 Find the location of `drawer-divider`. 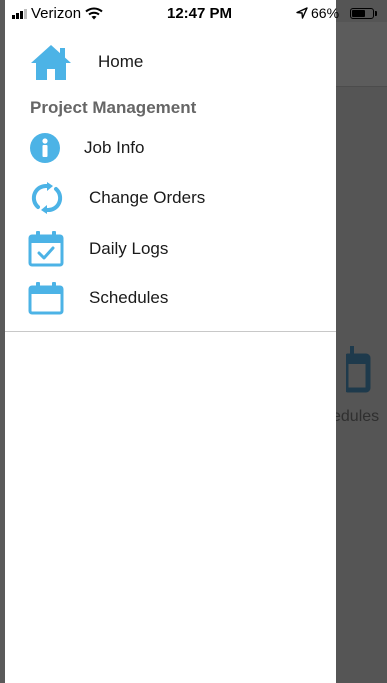

drawer-divider is located at coordinates (170, 331).